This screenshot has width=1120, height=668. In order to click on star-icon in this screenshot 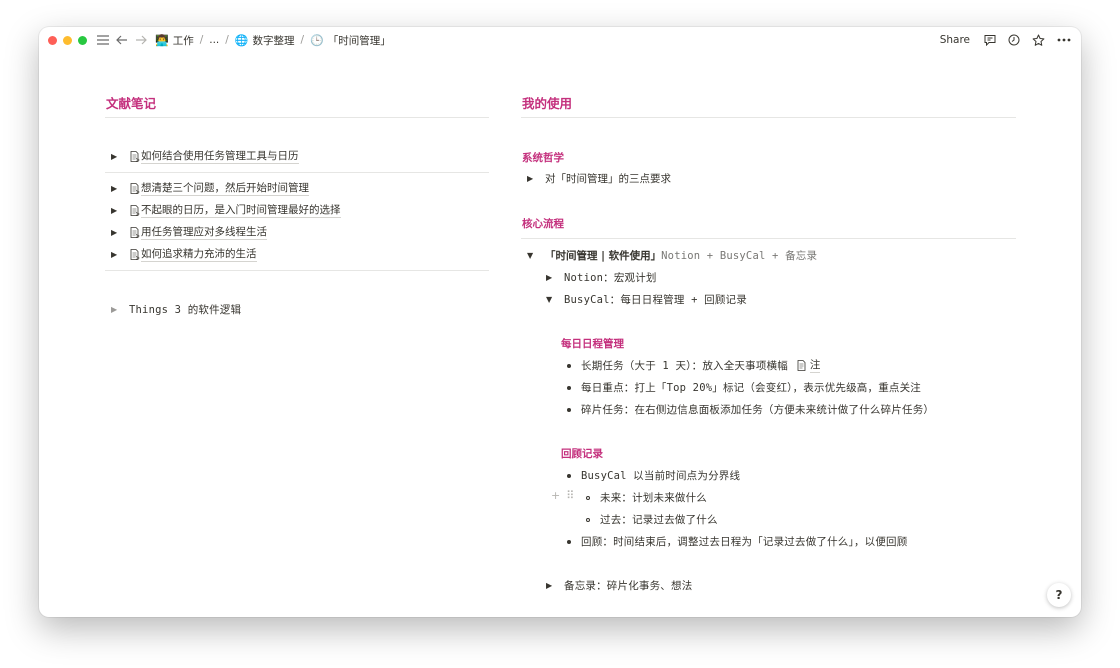, I will do `click(1038, 40)`.